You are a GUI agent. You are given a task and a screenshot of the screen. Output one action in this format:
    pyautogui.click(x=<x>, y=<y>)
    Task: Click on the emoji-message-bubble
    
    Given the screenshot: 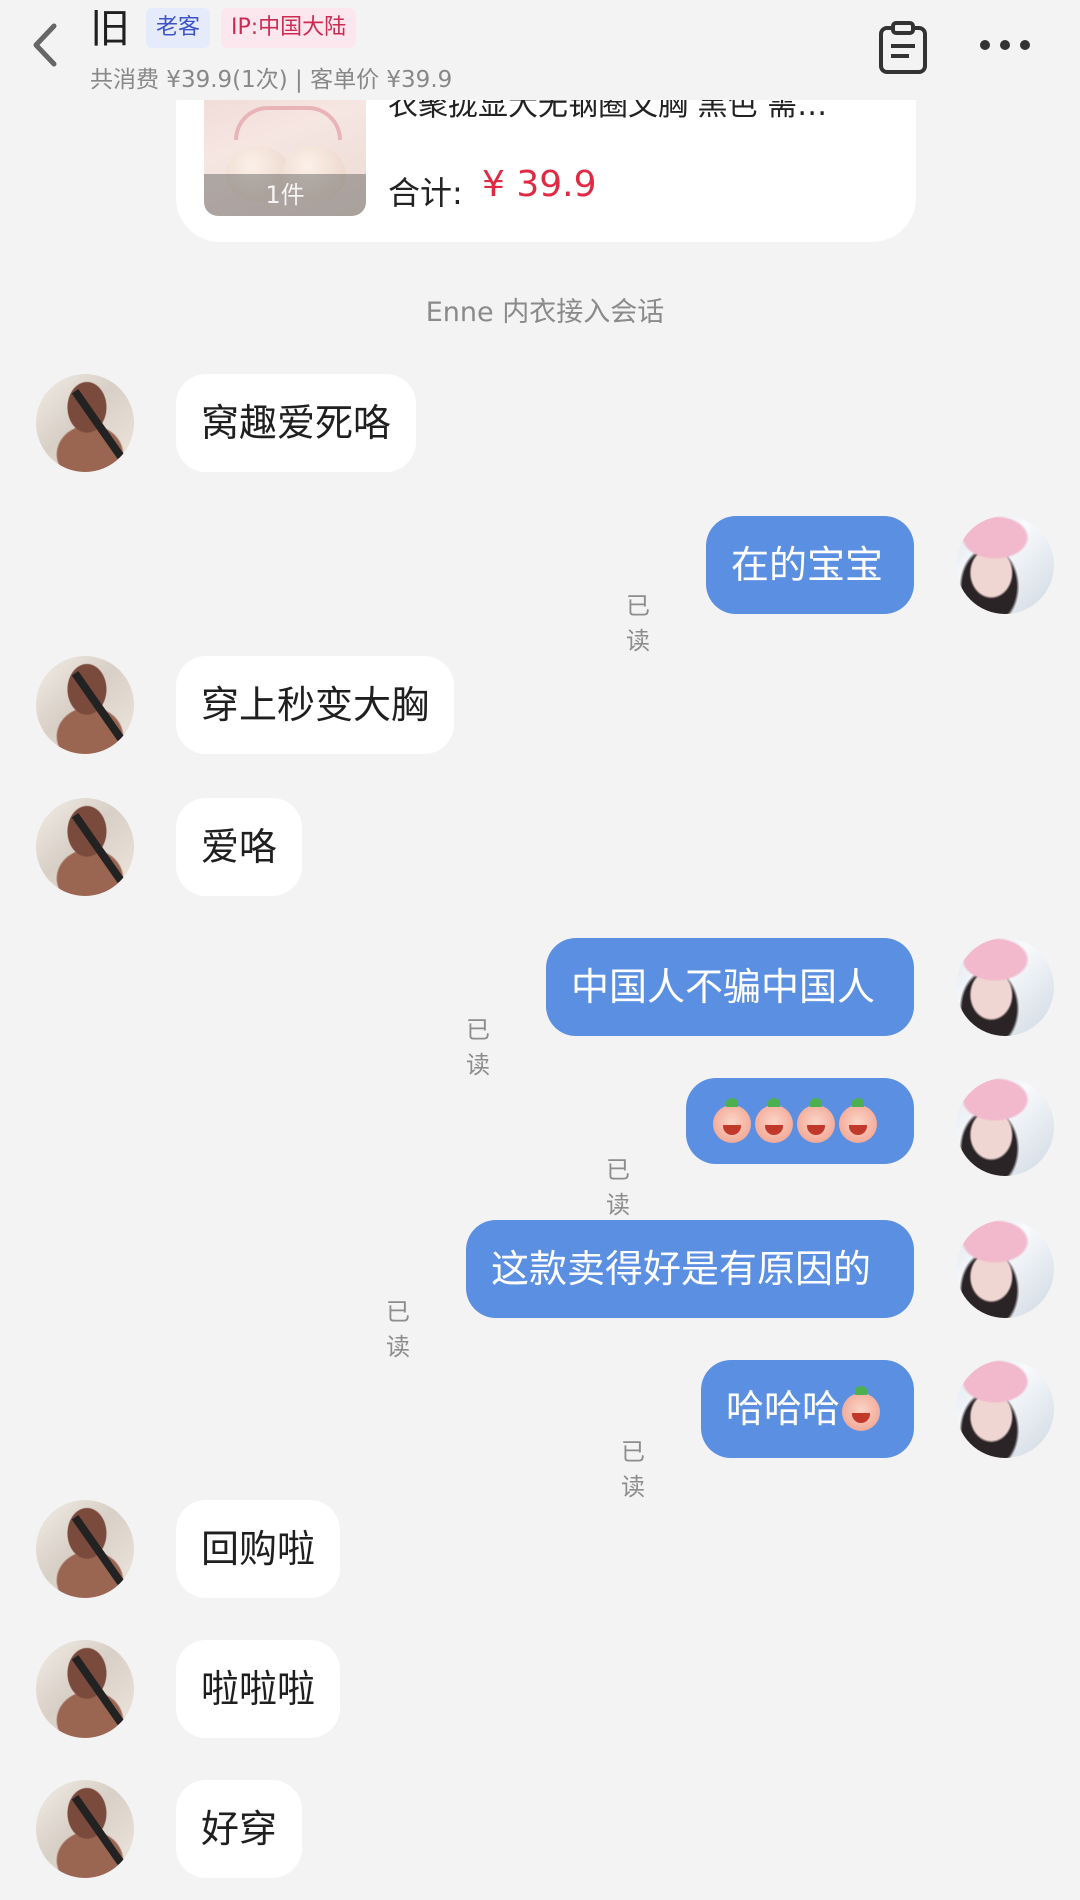 What is the action you would take?
    pyautogui.click(x=800, y=1121)
    